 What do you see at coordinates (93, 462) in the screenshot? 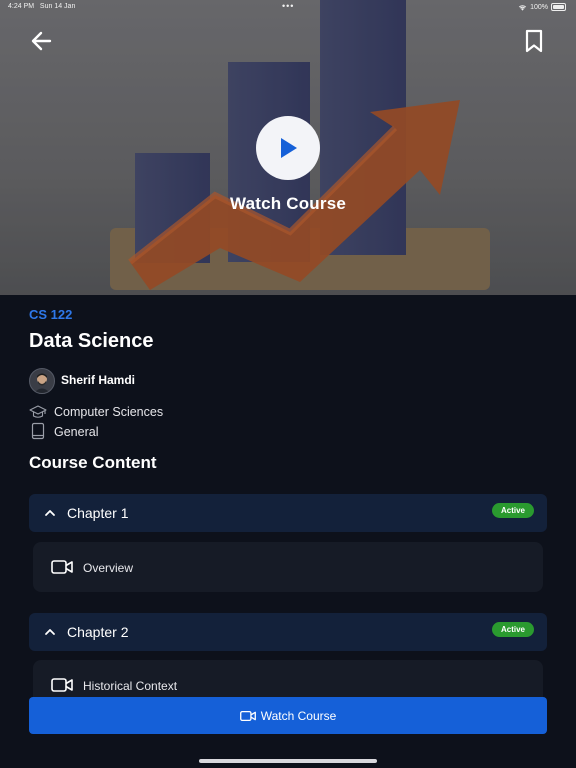
I see `course-content-heading: Course Content` at bounding box center [93, 462].